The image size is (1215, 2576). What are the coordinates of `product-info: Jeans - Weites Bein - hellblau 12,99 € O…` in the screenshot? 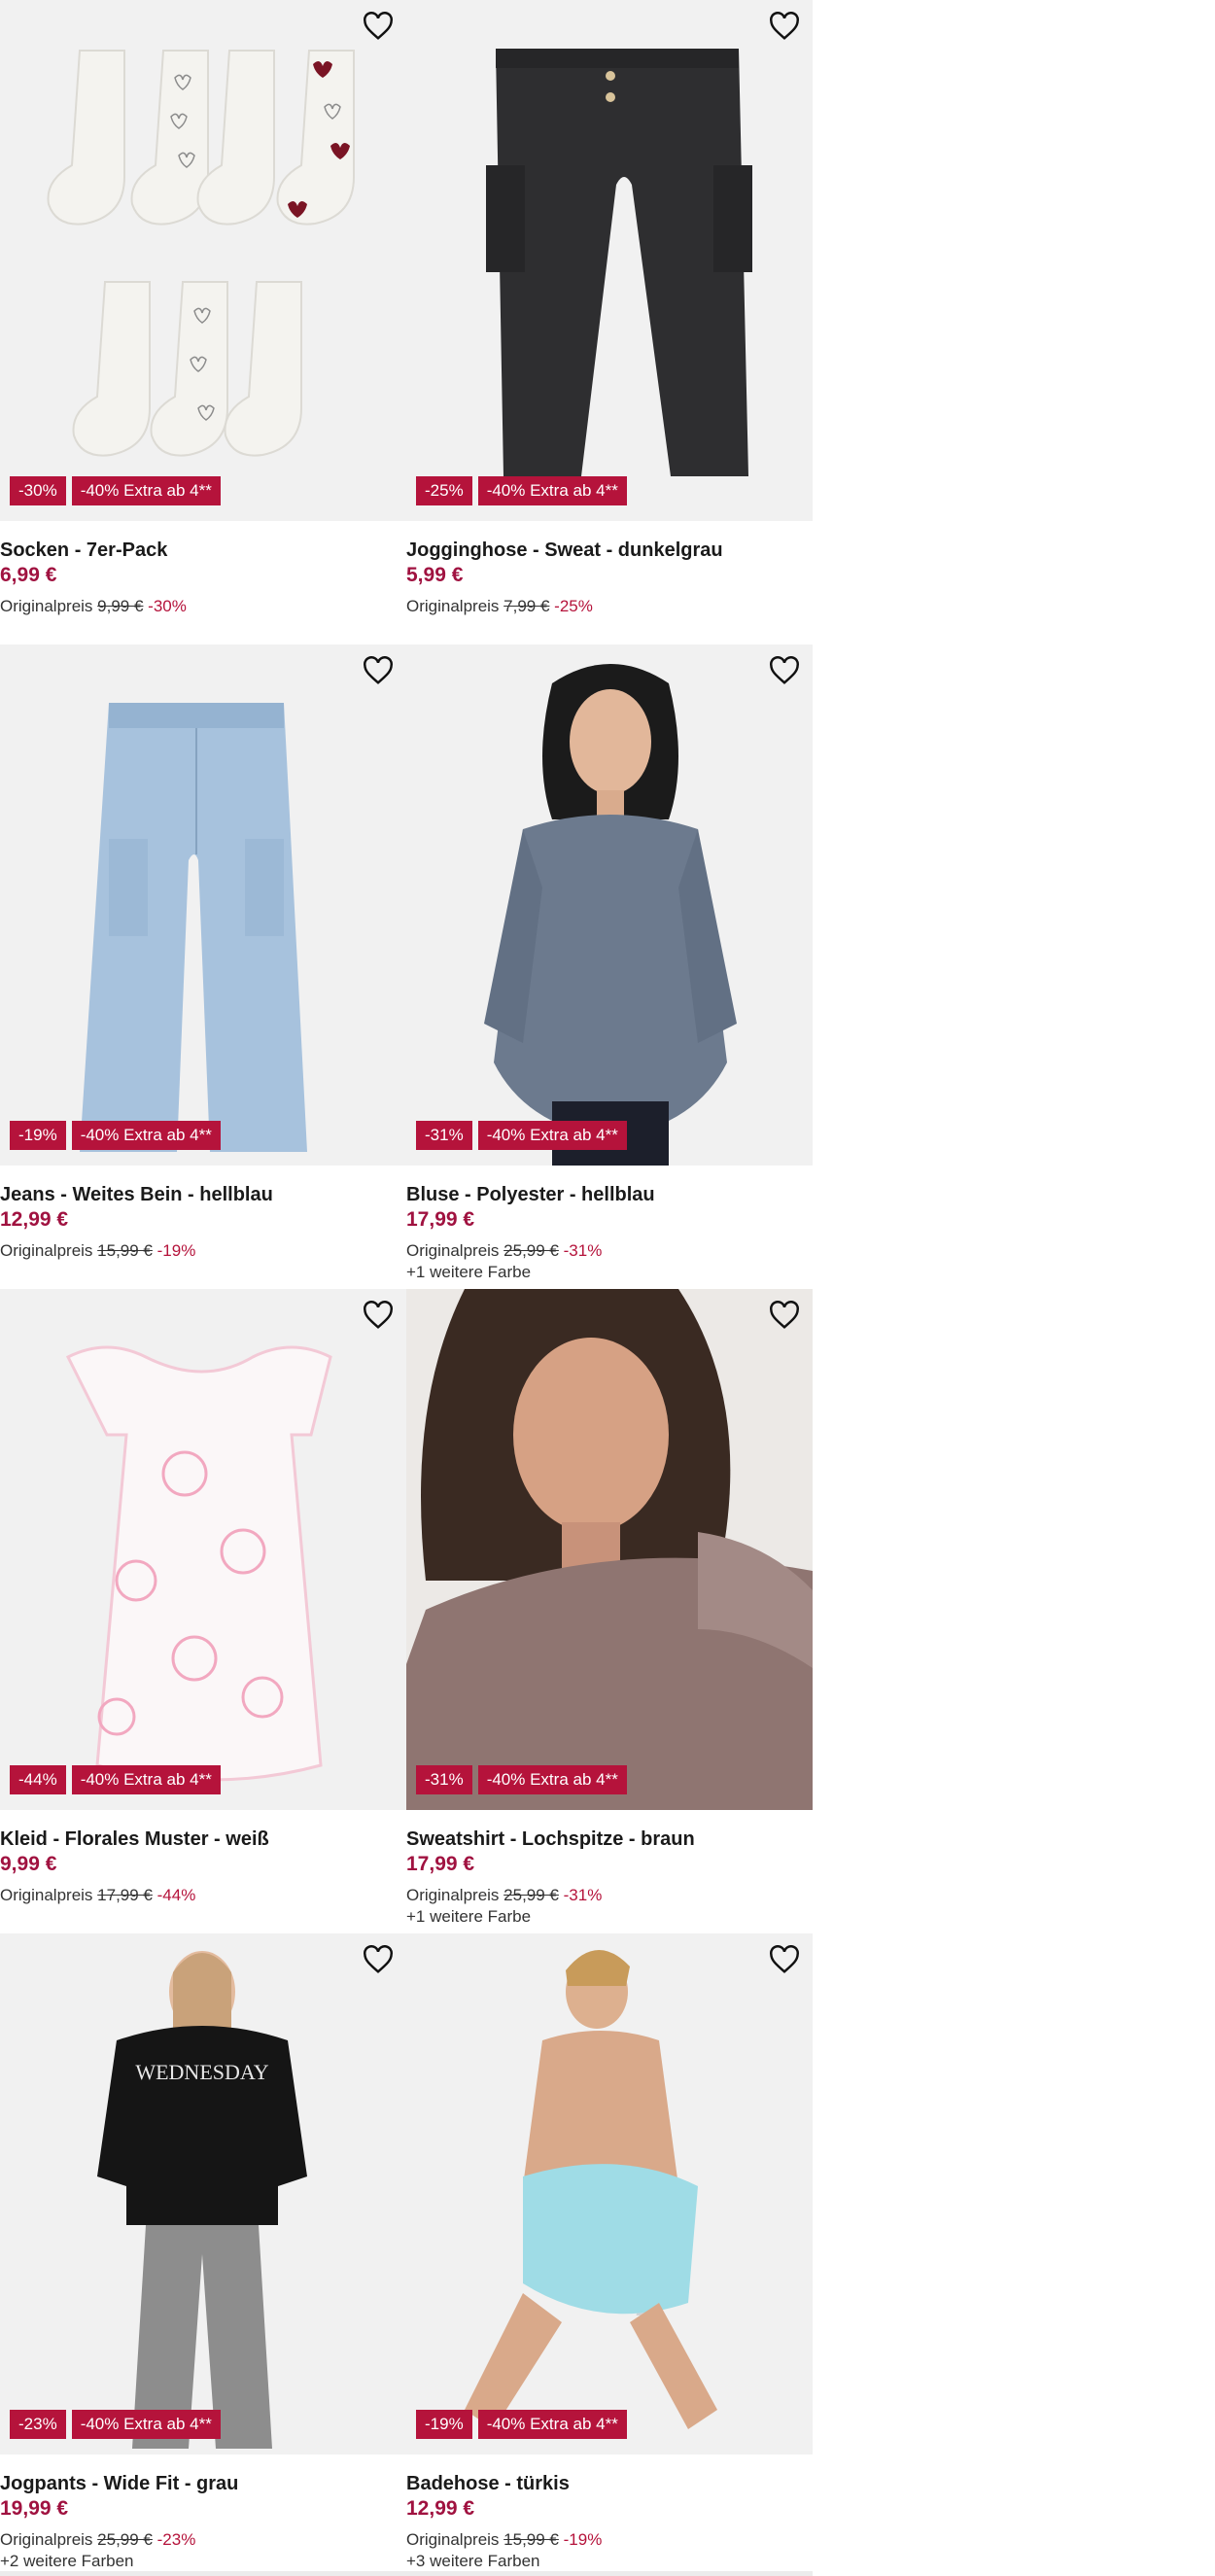 It's located at (203, 1214).